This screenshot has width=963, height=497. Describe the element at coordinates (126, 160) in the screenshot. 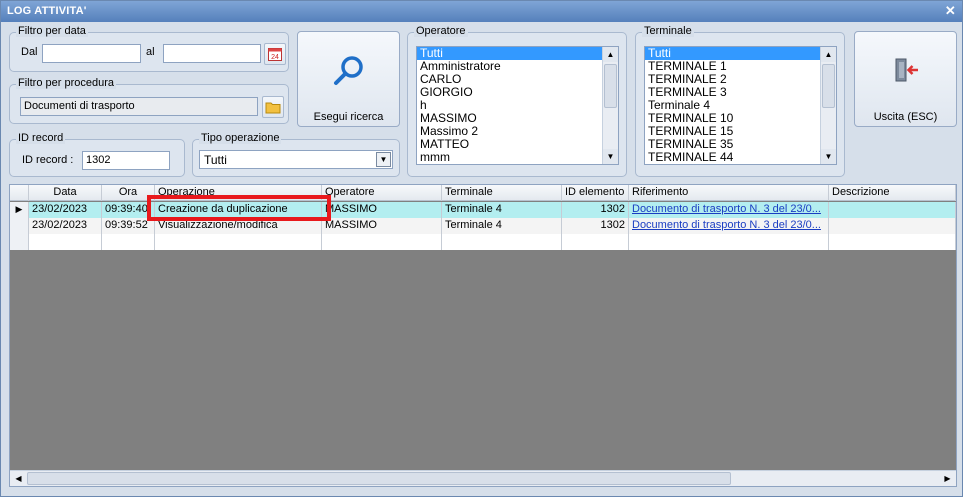

I see `id-record-input: 1302` at that location.